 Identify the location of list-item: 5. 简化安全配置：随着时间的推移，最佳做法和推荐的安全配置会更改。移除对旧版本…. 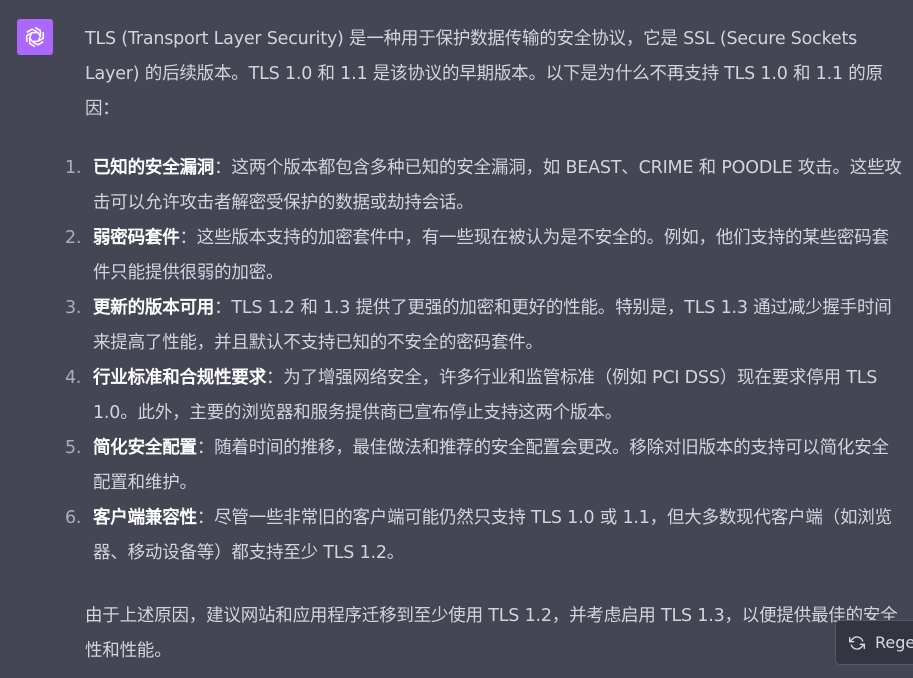
(484, 466).